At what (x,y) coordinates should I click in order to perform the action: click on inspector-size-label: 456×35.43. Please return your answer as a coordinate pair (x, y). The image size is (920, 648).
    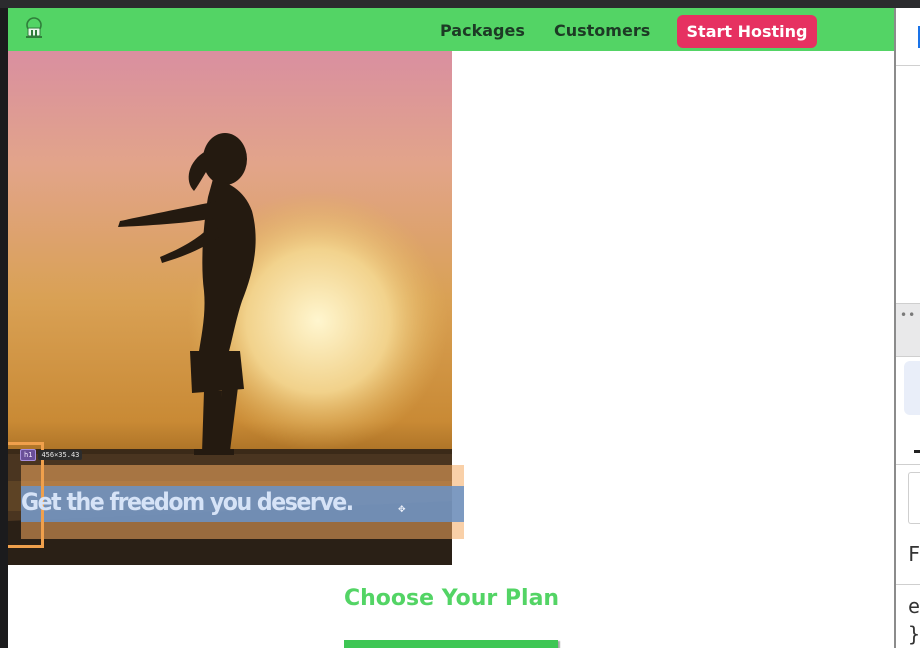
    Looking at the image, I should click on (60, 454).